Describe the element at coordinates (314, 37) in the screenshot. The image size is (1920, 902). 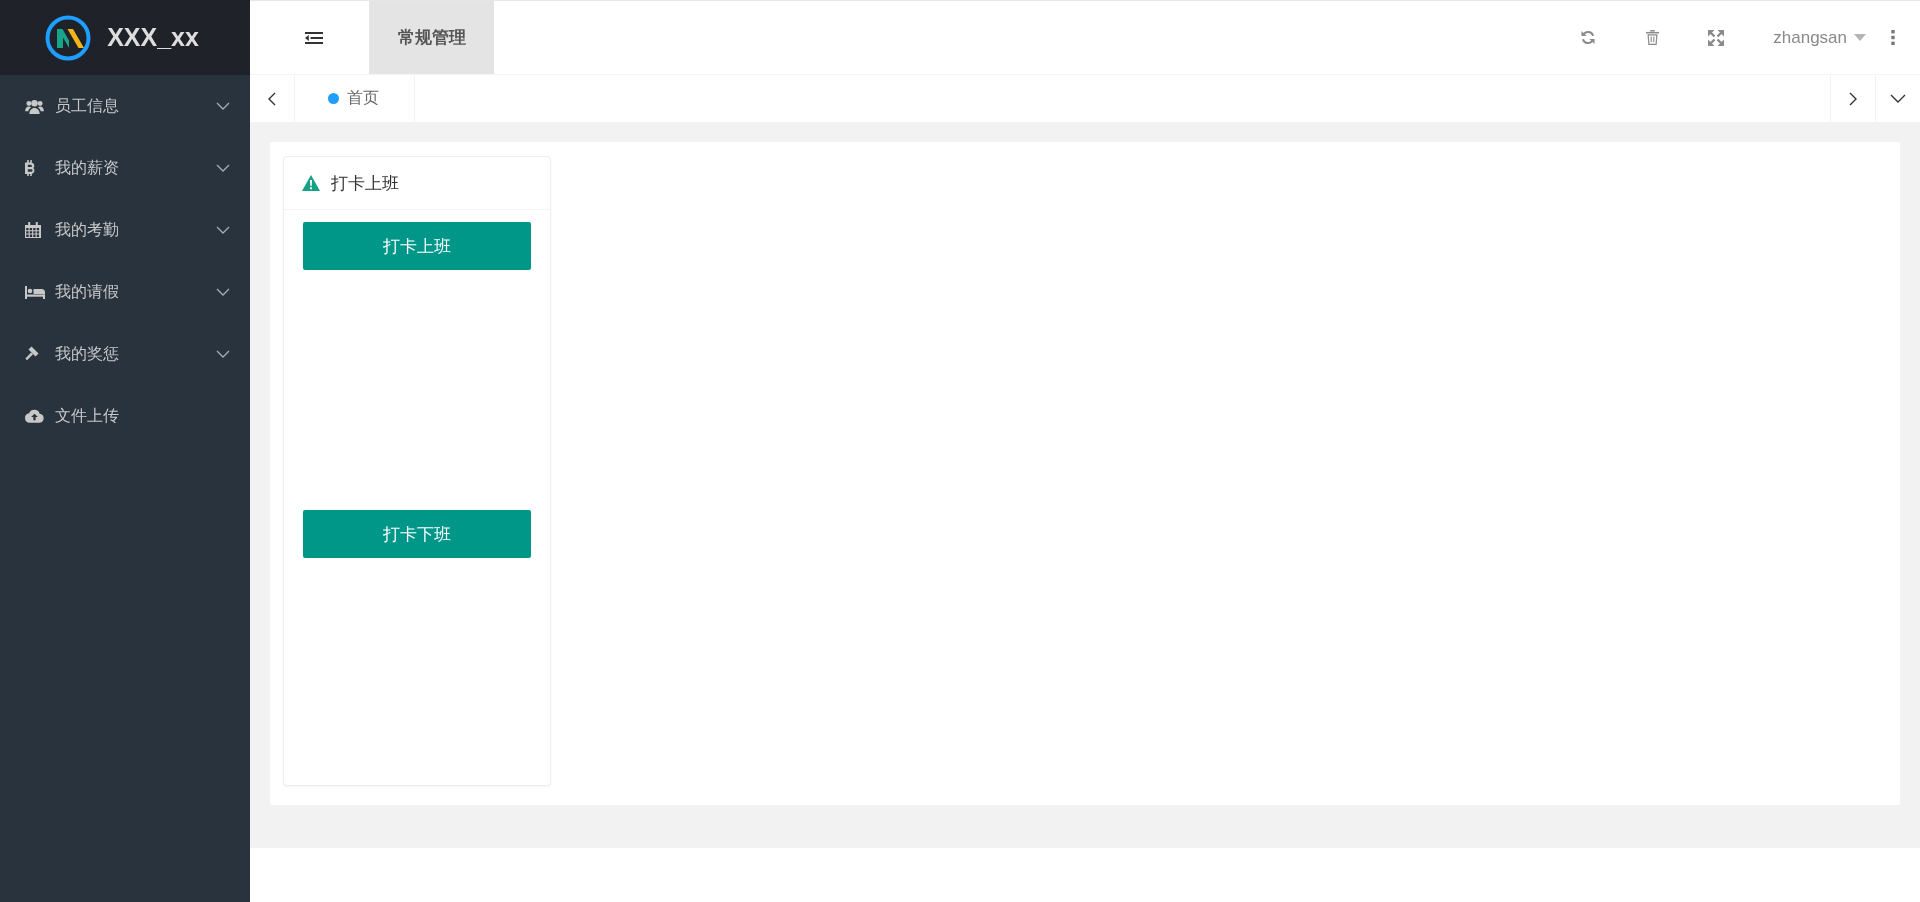
I see `menu-icon` at that location.